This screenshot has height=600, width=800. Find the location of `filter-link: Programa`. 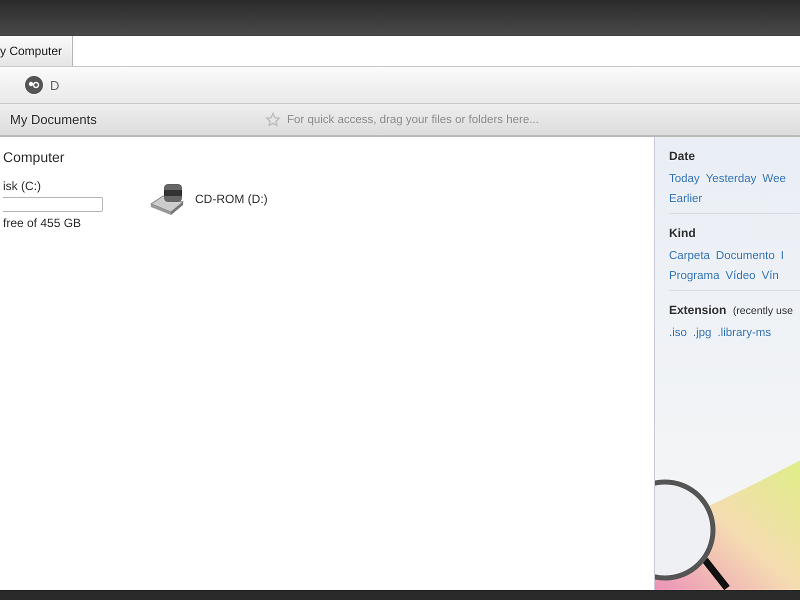

filter-link: Programa is located at coordinates (694, 276).